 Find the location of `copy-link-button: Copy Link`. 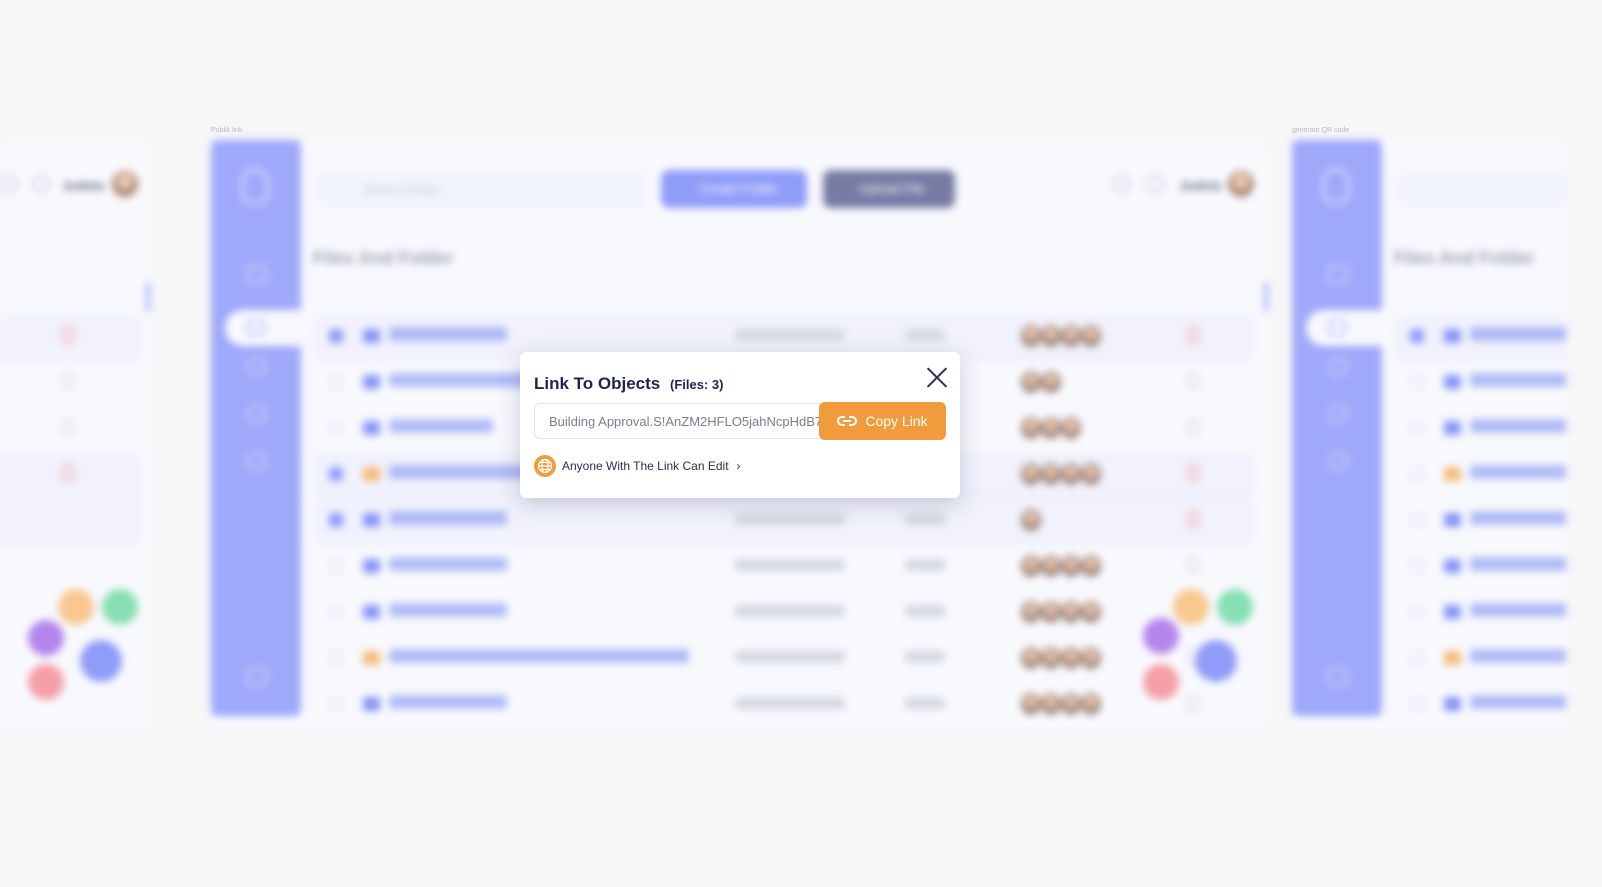

copy-link-button: Copy Link is located at coordinates (882, 421).